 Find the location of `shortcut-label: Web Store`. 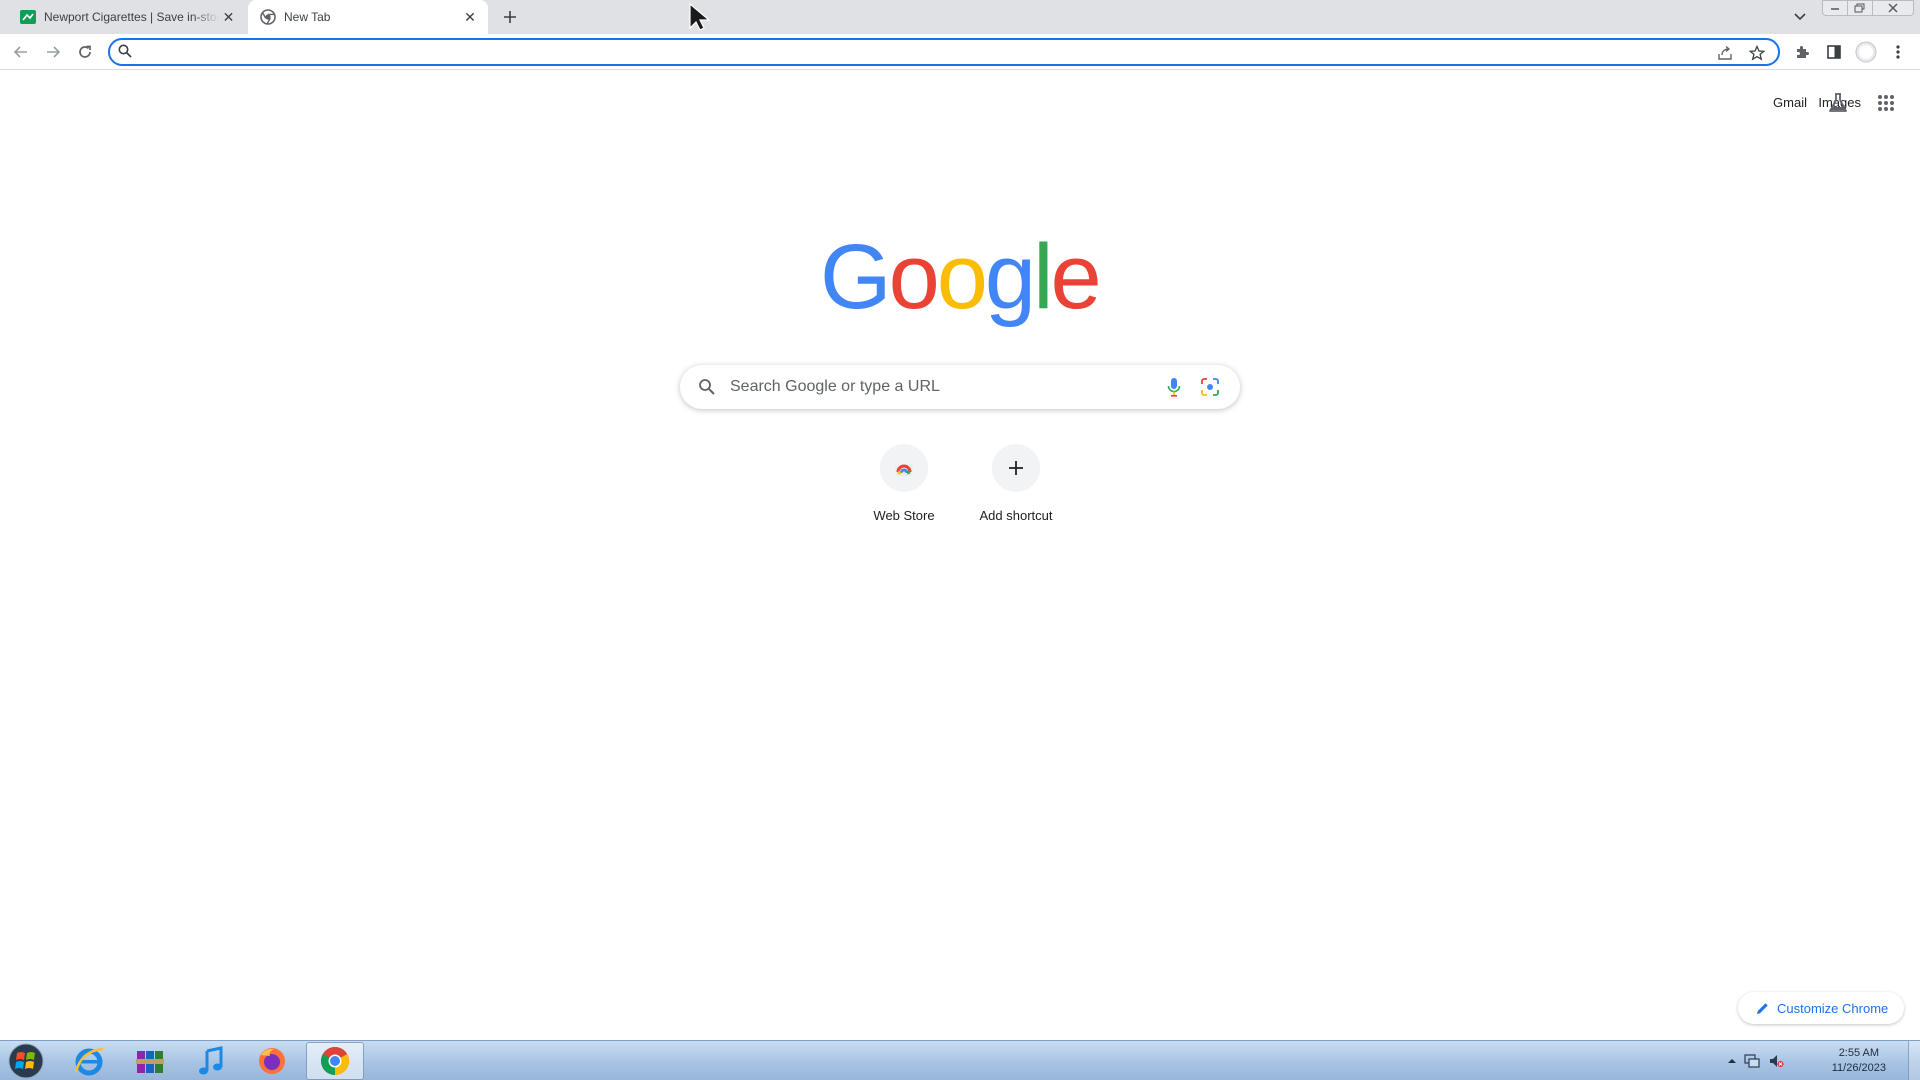

shortcut-label: Web Store is located at coordinates (904, 515).